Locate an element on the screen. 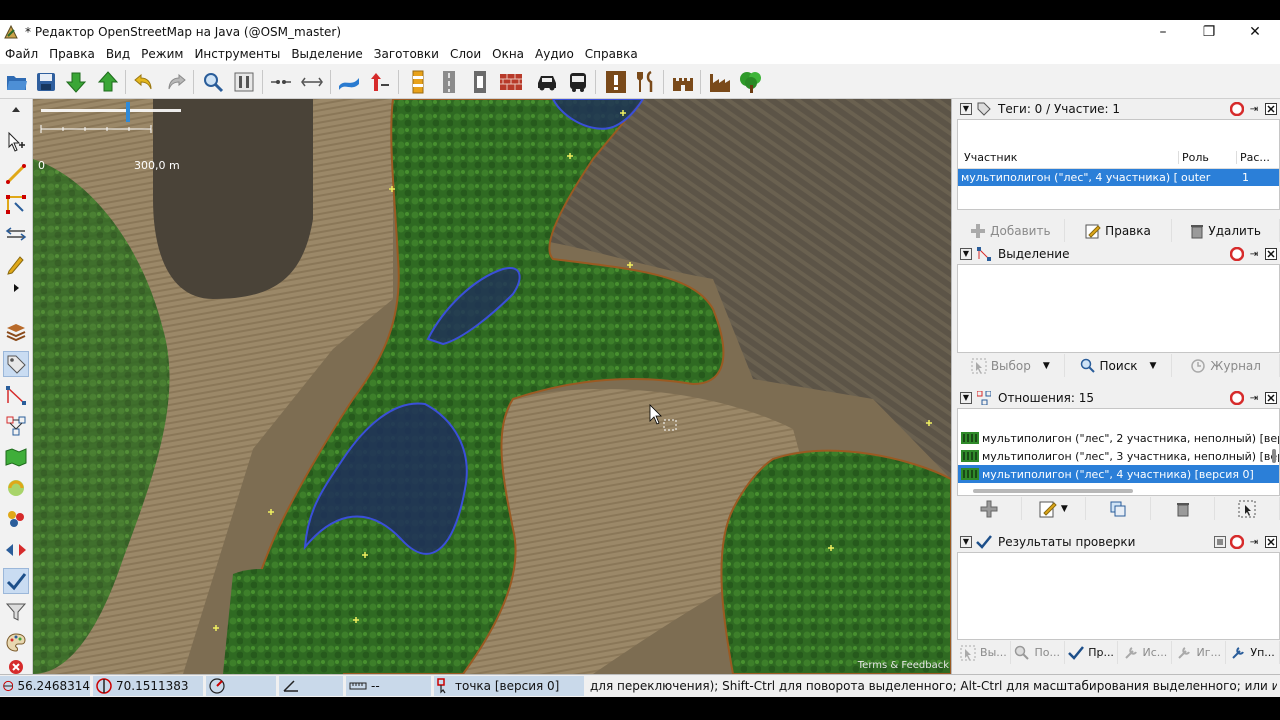  delete-relation-button is located at coordinates (1183, 508).